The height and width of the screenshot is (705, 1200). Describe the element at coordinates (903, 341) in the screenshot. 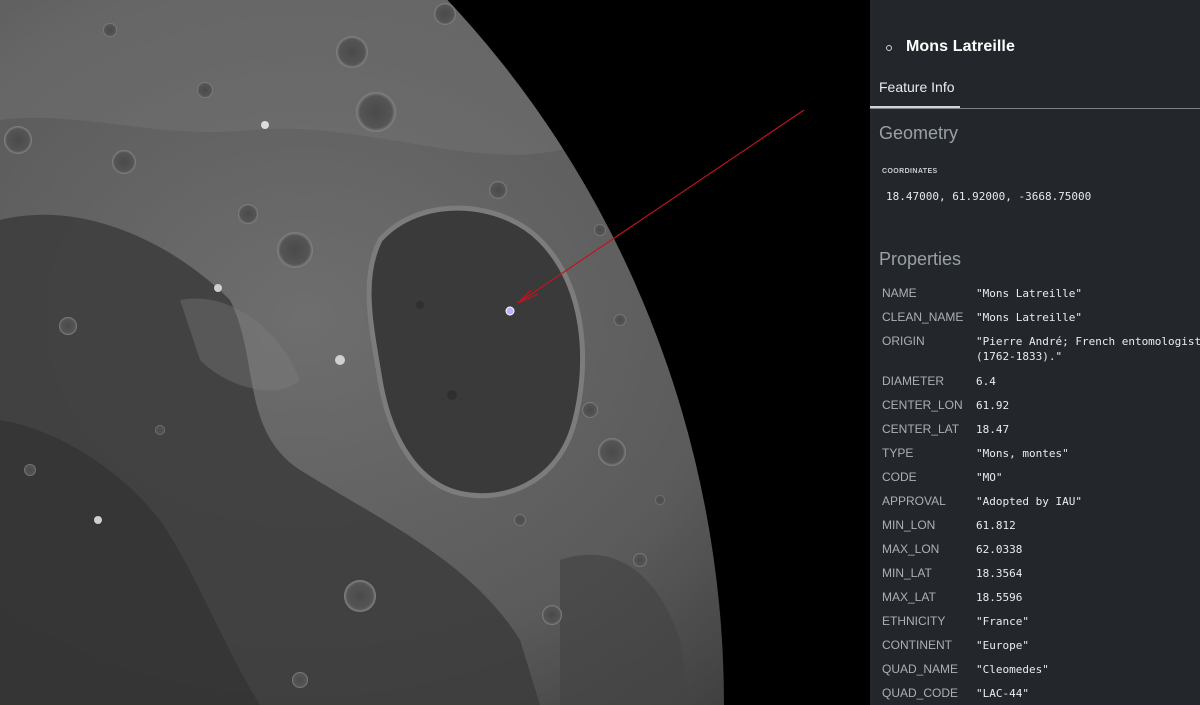

I see `property-key: ORIGIN` at that location.